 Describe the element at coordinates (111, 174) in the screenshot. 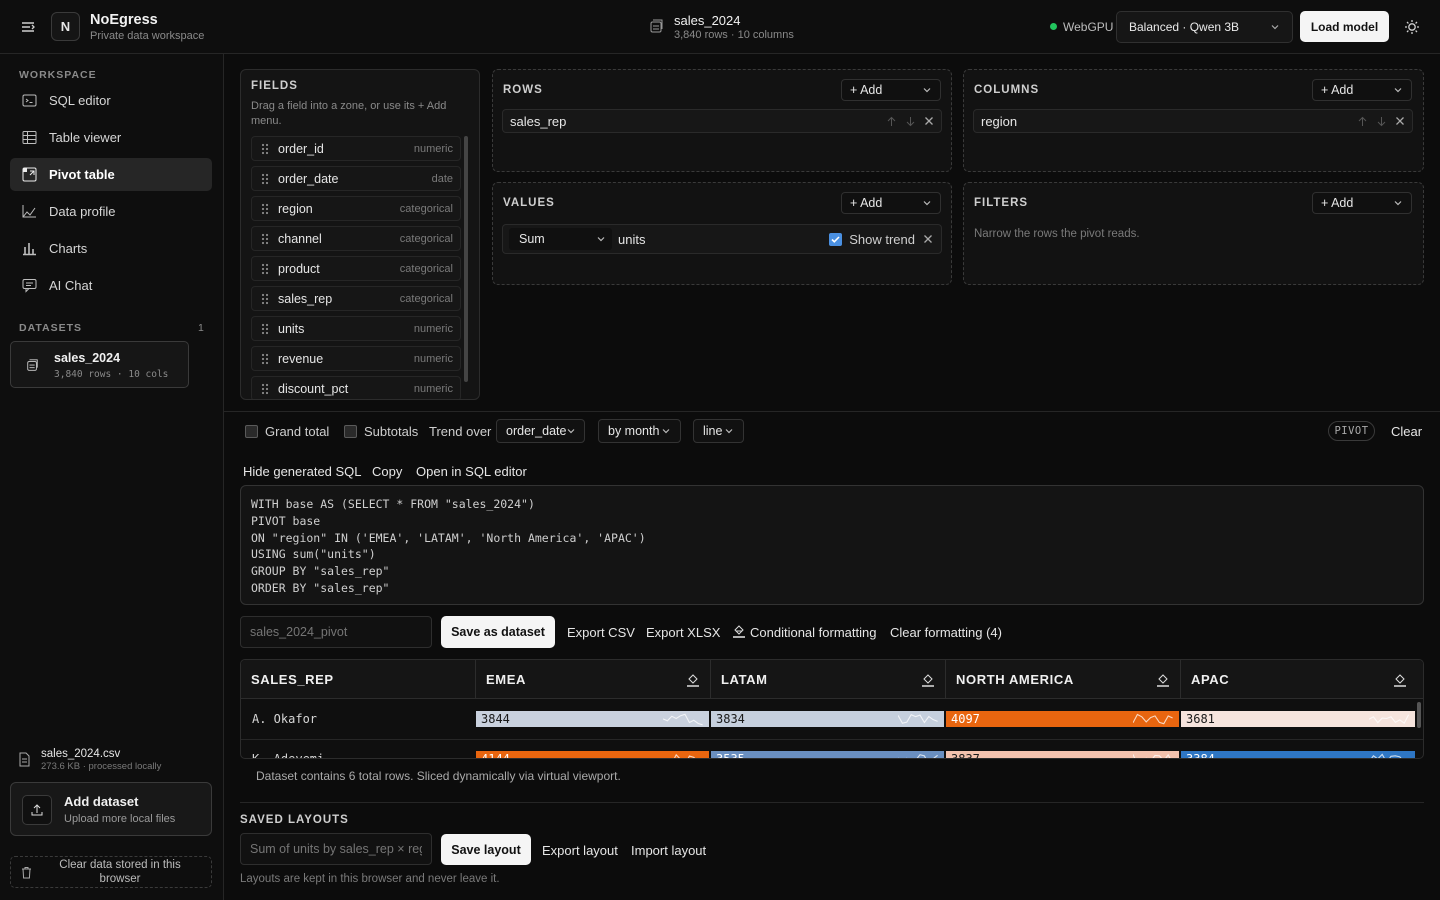

I see `sidebar-item-pivot-table: Pivot table` at that location.